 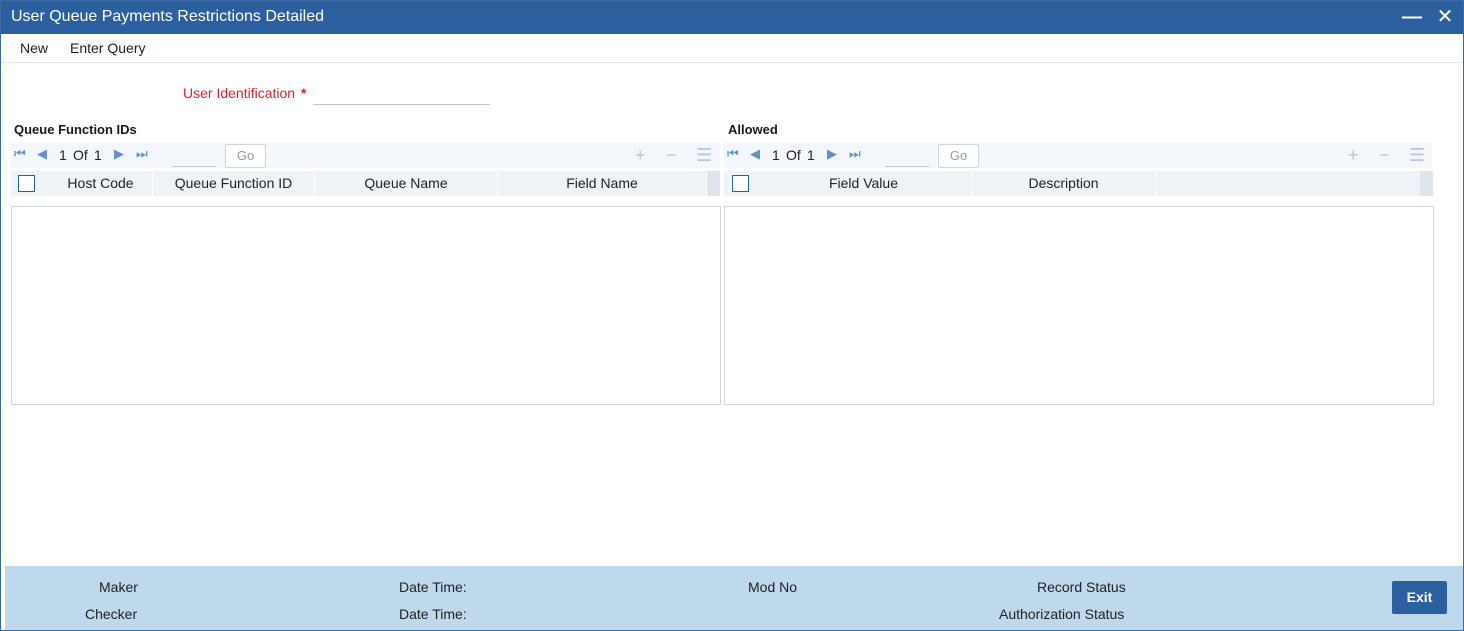 What do you see at coordinates (732, 48) in the screenshot?
I see `menu-bar: New Enter Query` at bounding box center [732, 48].